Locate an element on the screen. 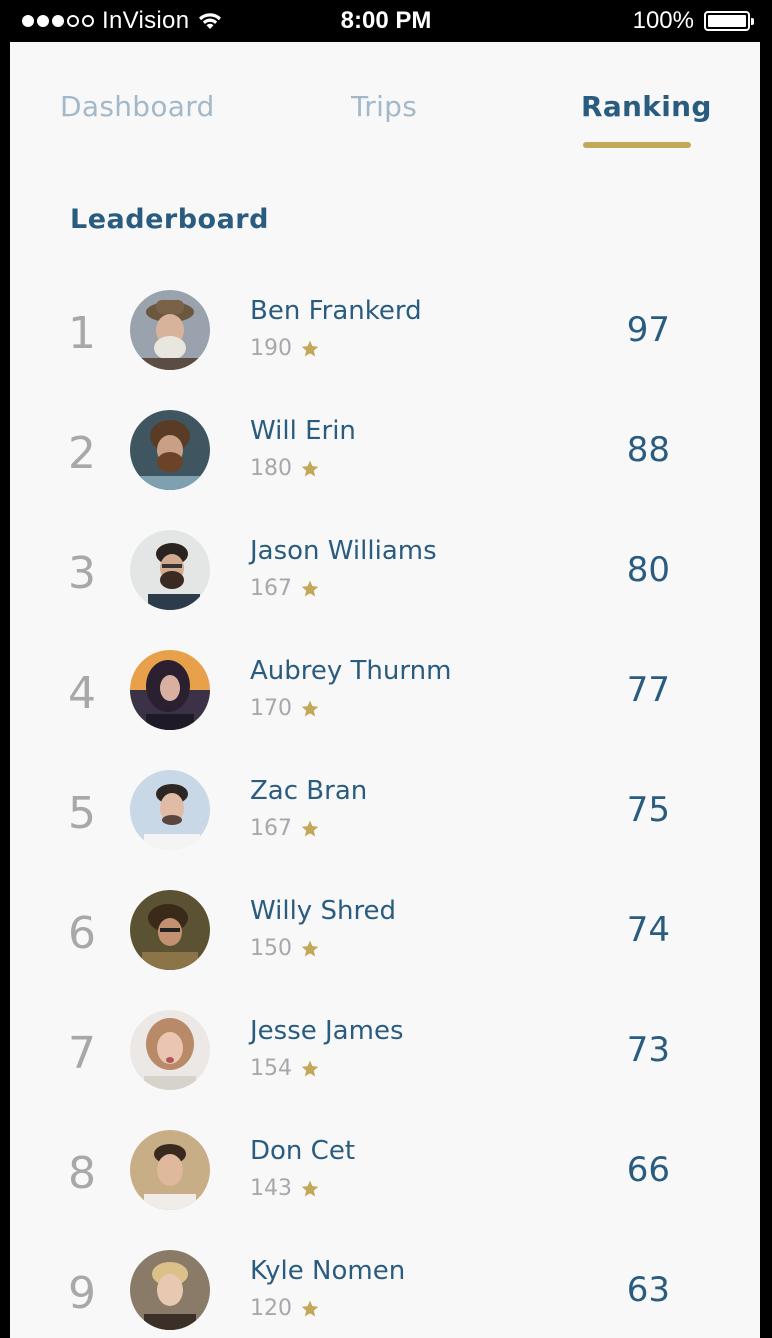  player-name: Aubrey Thurnm is located at coordinates (351, 671).